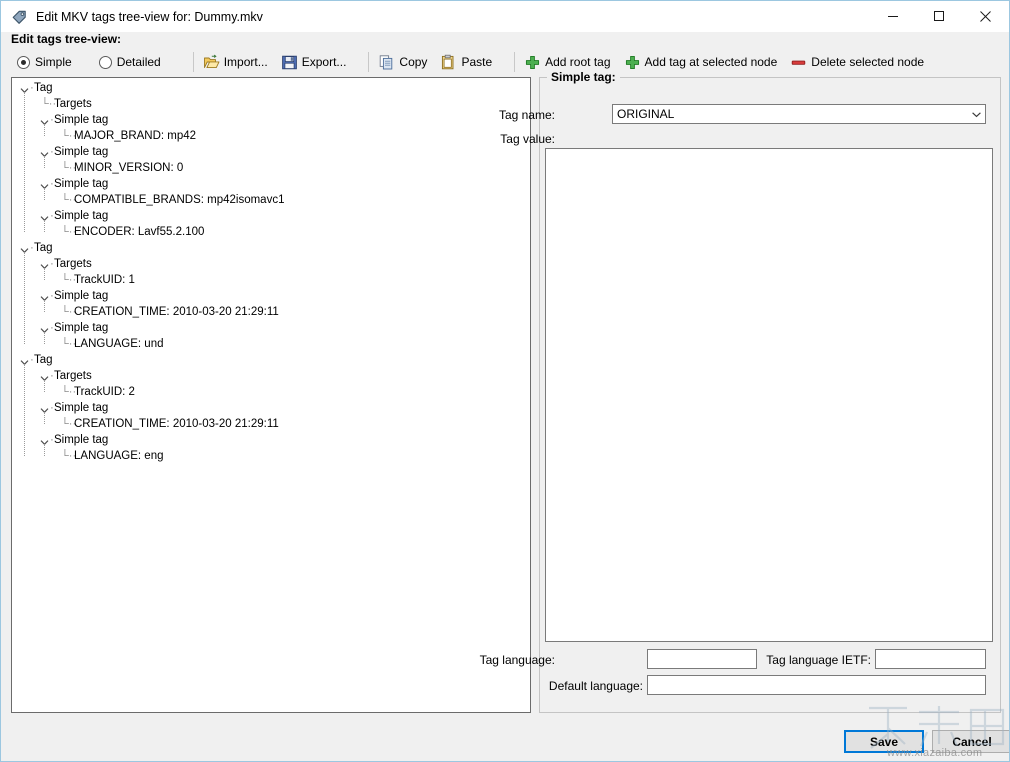 This screenshot has width=1010, height=762. Describe the element at coordinates (798, 62) in the screenshot. I see `red-minus-icon` at that location.